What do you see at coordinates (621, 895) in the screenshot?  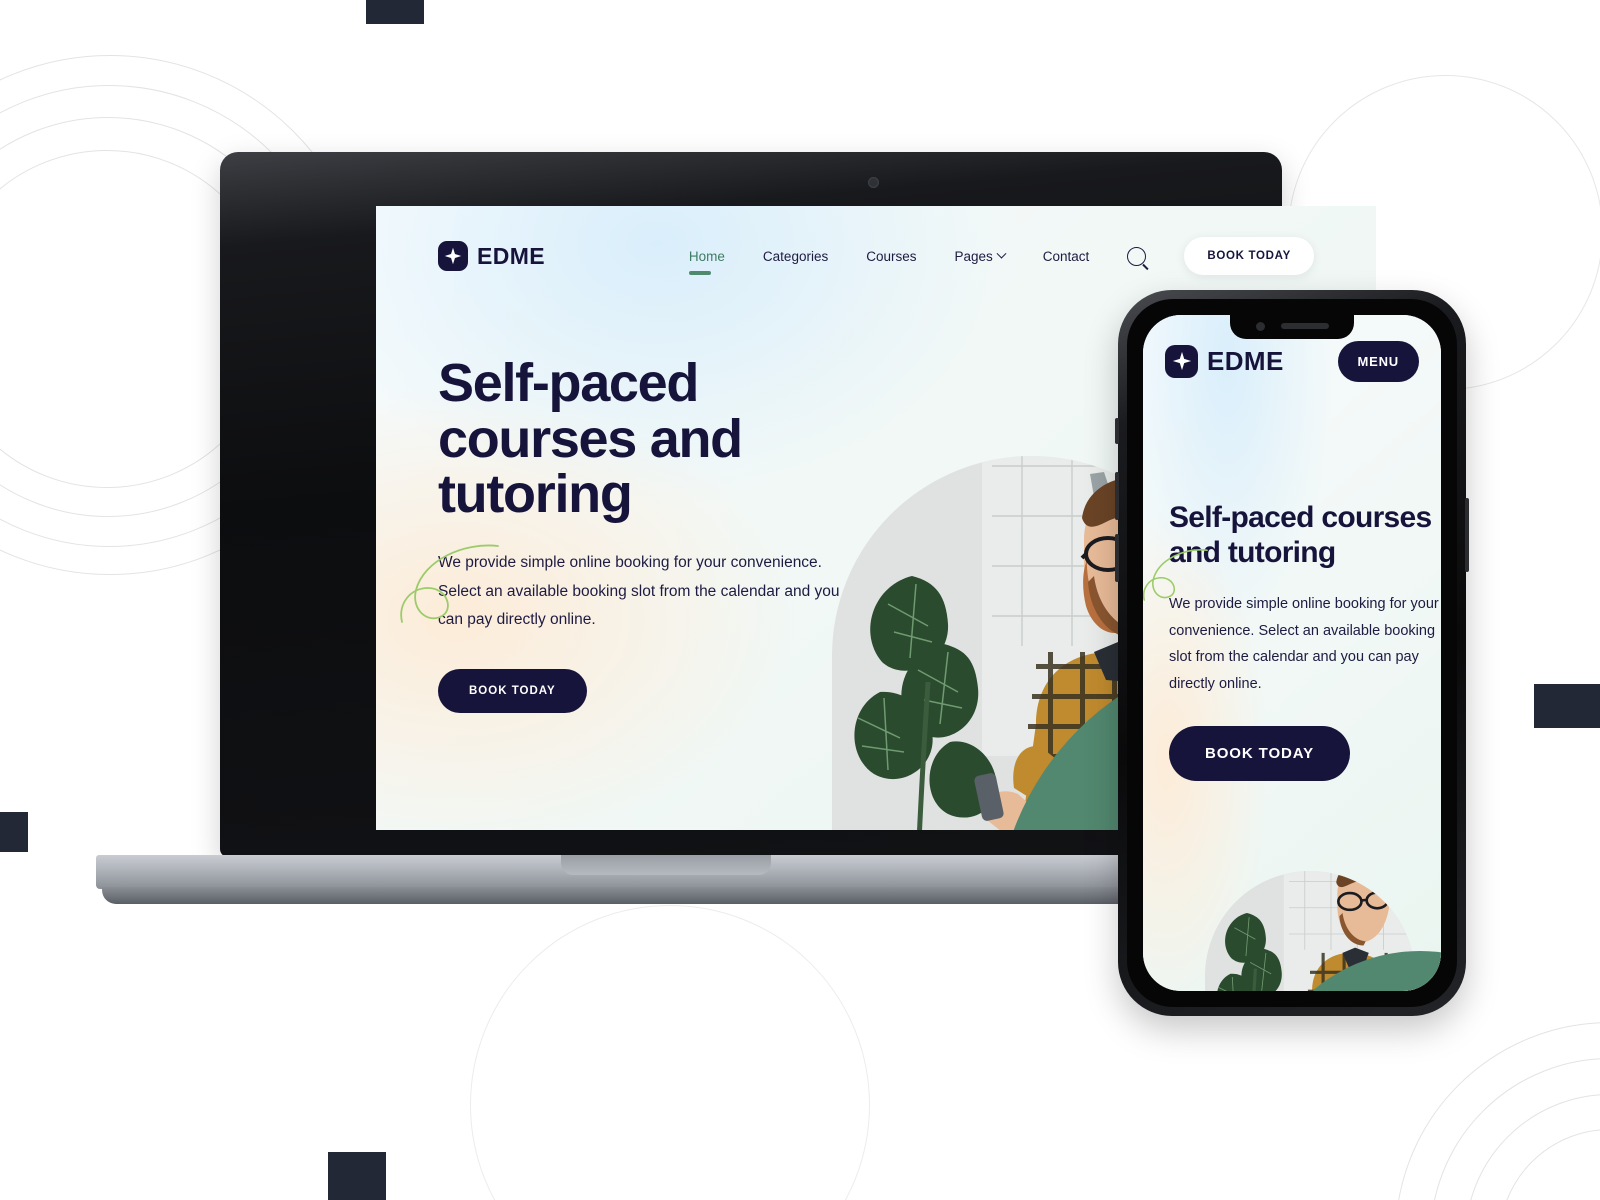 I see `laptop-base-bottom` at bounding box center [621, 895].